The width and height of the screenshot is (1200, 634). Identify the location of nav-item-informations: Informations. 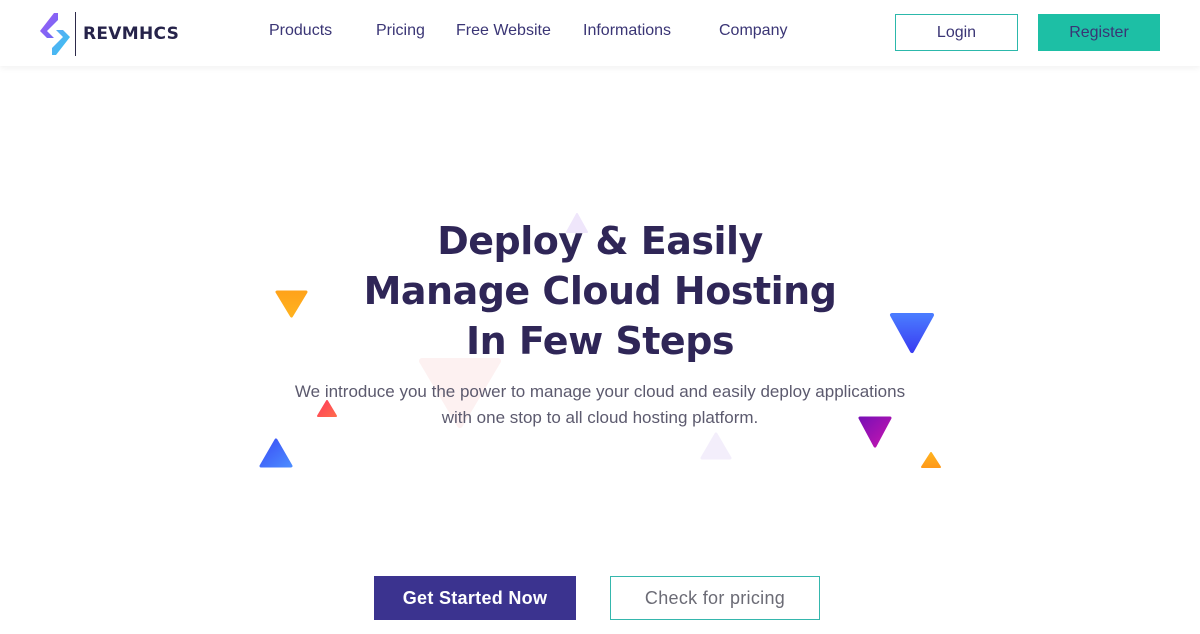
(627, 31).